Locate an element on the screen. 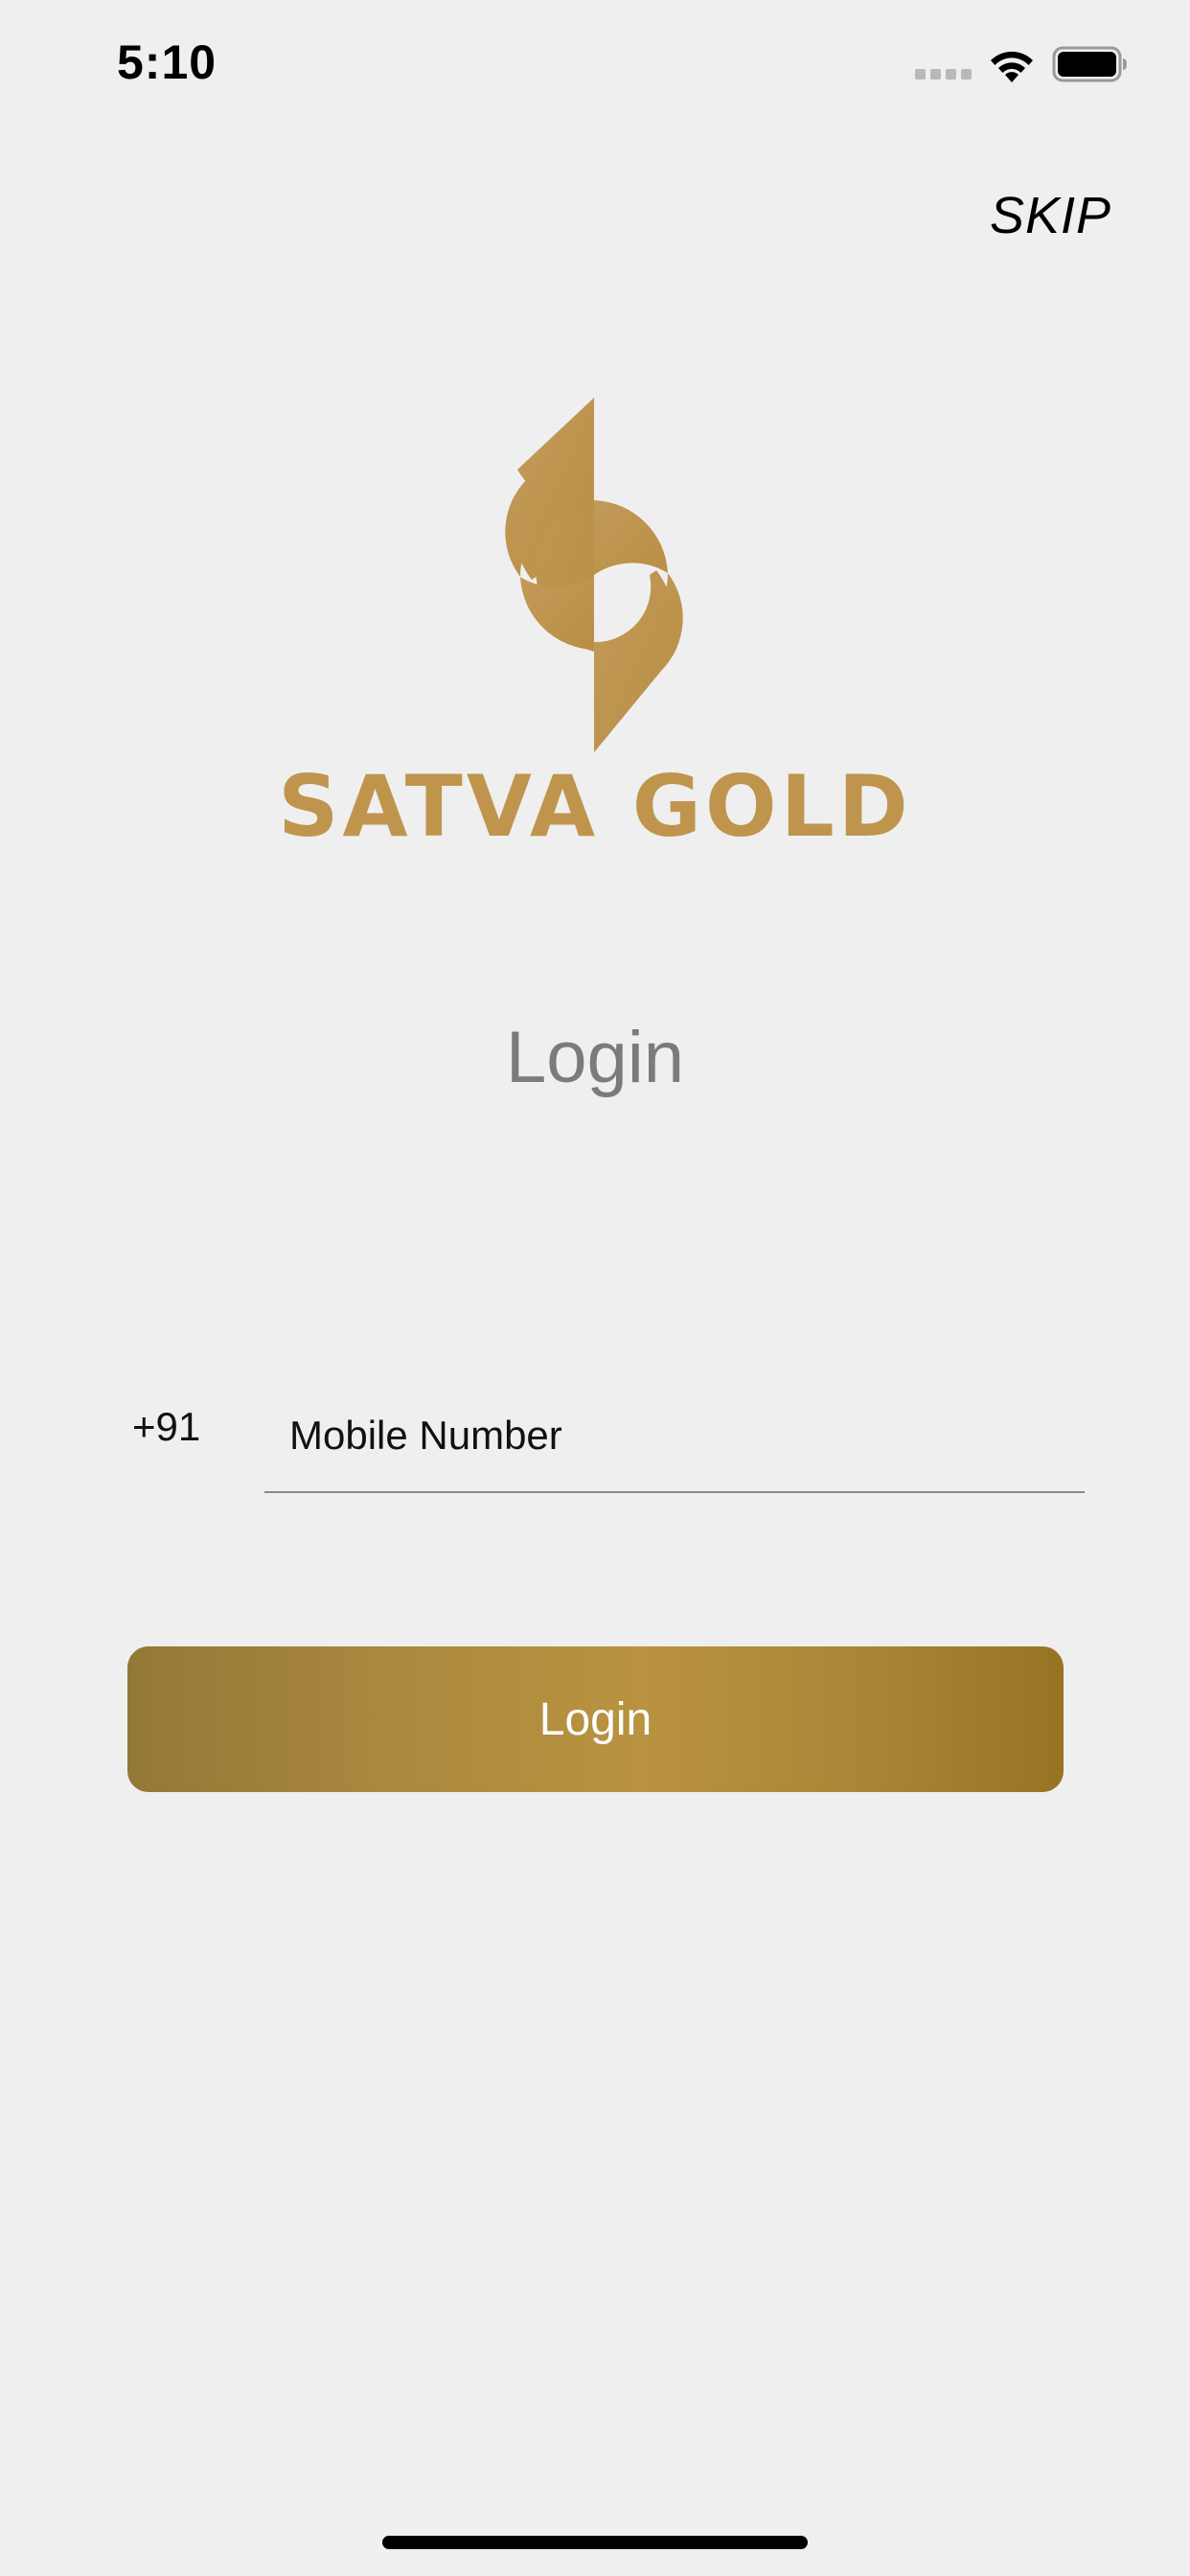 The height and width of the screenshot is (2576, 1190). mobile-number-input is located at coordinates (674, 1435).